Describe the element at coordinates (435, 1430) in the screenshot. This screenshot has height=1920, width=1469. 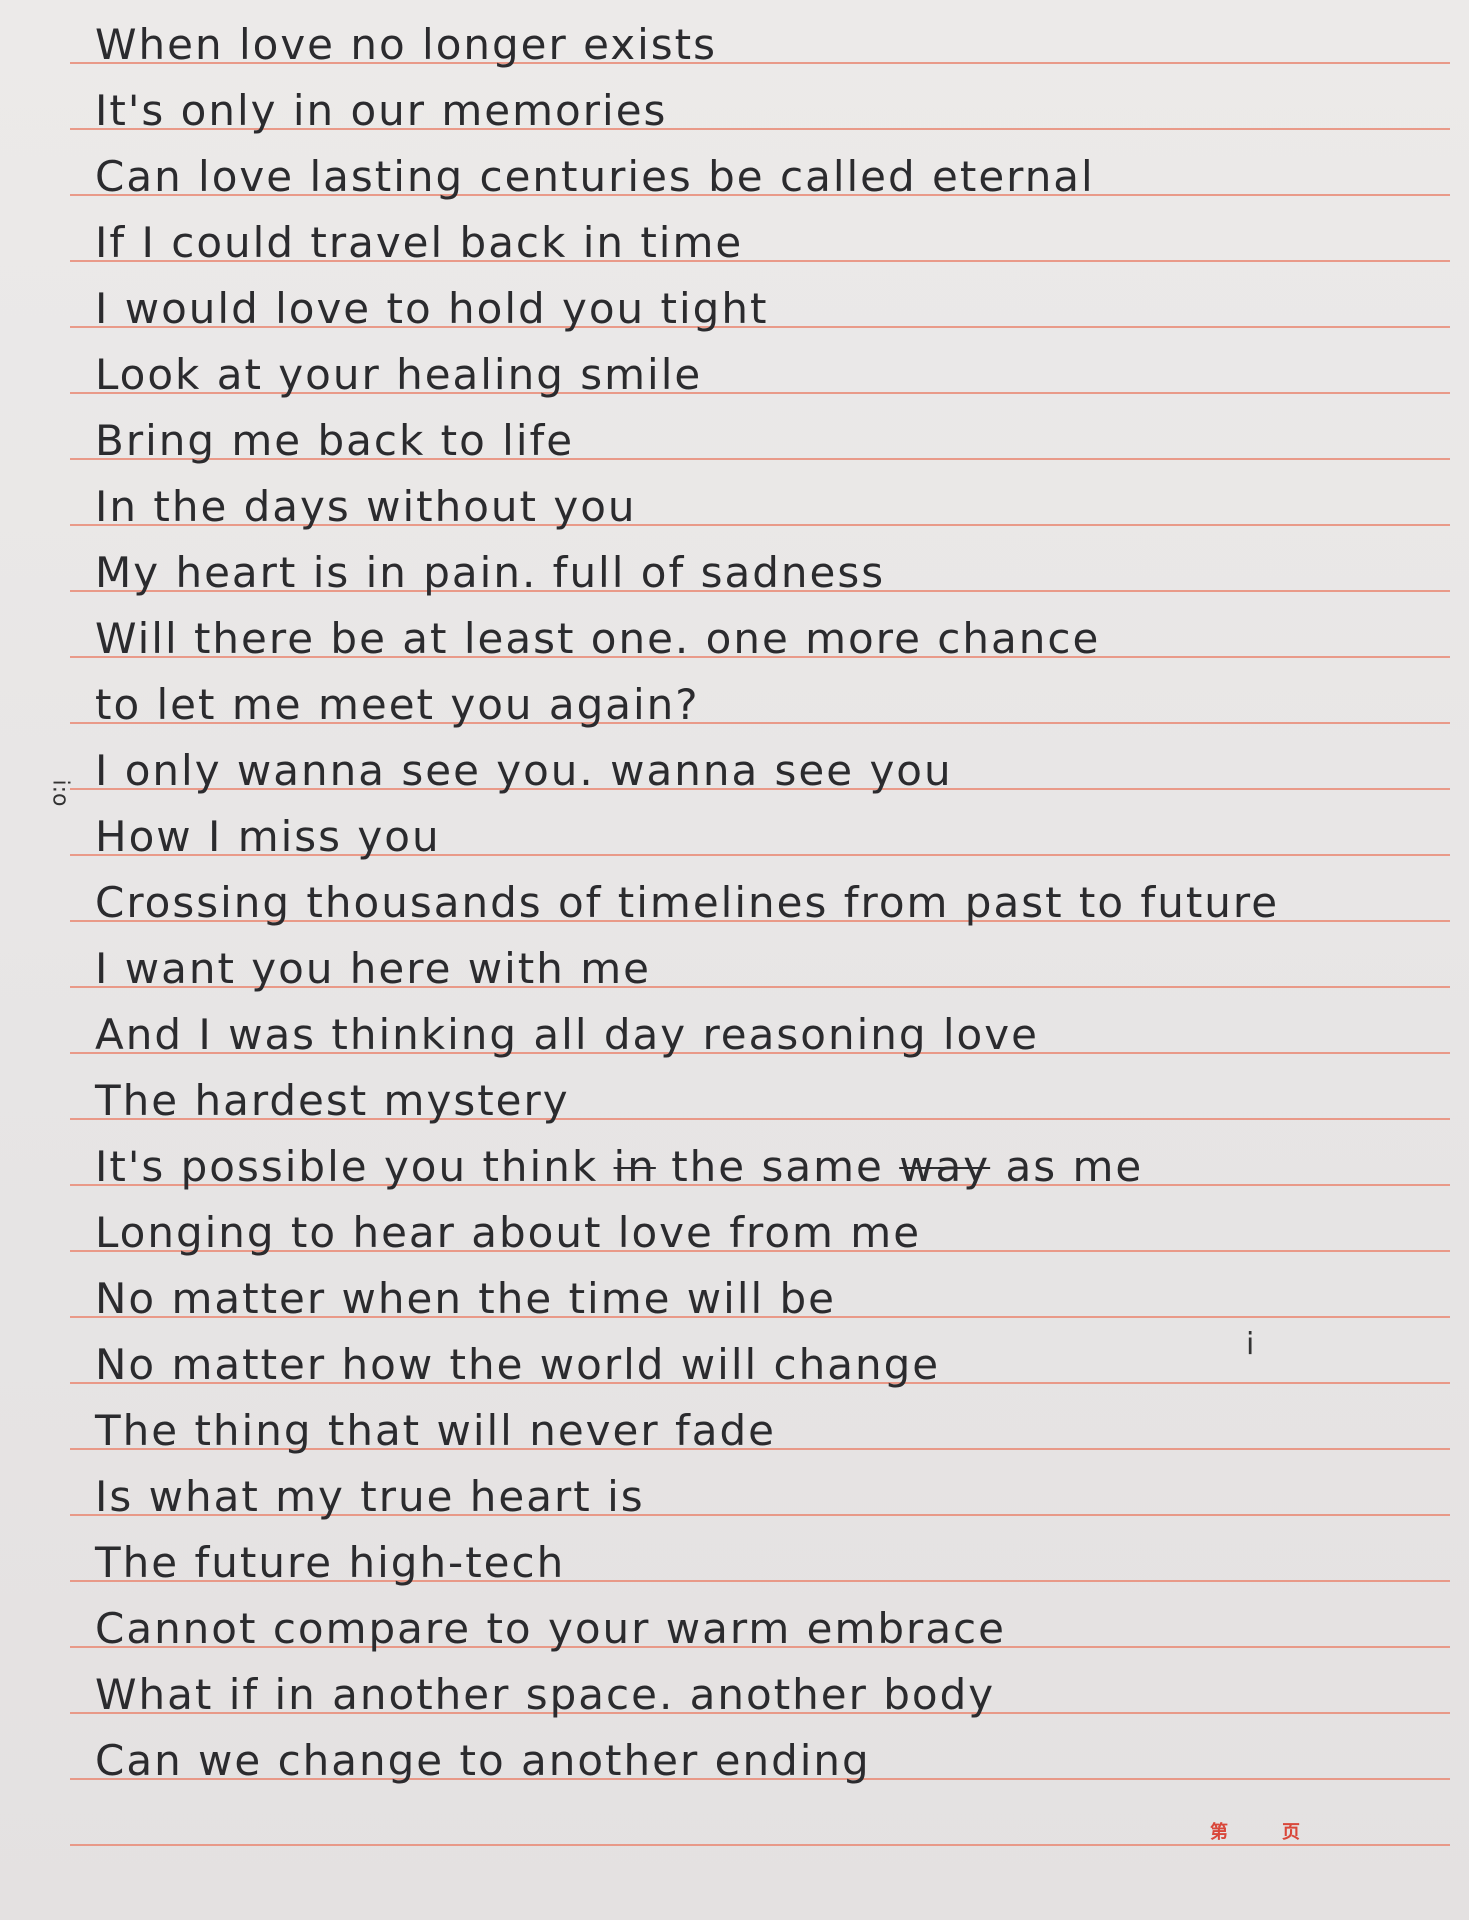
I see `poem-line-22: The thing that will never fade` at that location.